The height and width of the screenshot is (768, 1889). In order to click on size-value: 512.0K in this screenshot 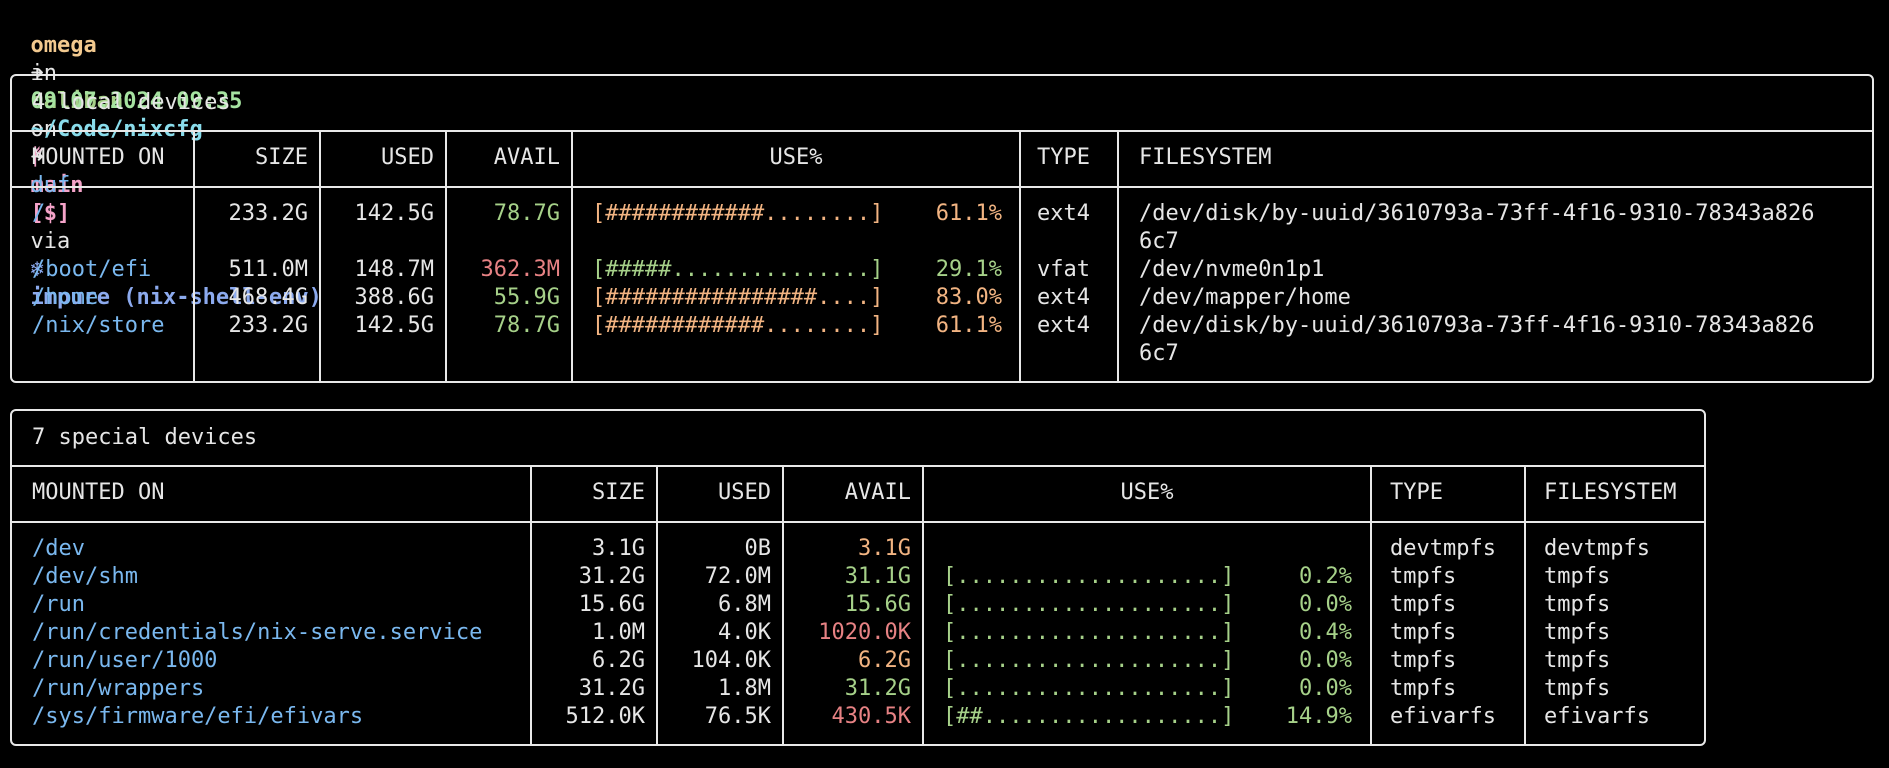, I will do `click(605, 716)`.